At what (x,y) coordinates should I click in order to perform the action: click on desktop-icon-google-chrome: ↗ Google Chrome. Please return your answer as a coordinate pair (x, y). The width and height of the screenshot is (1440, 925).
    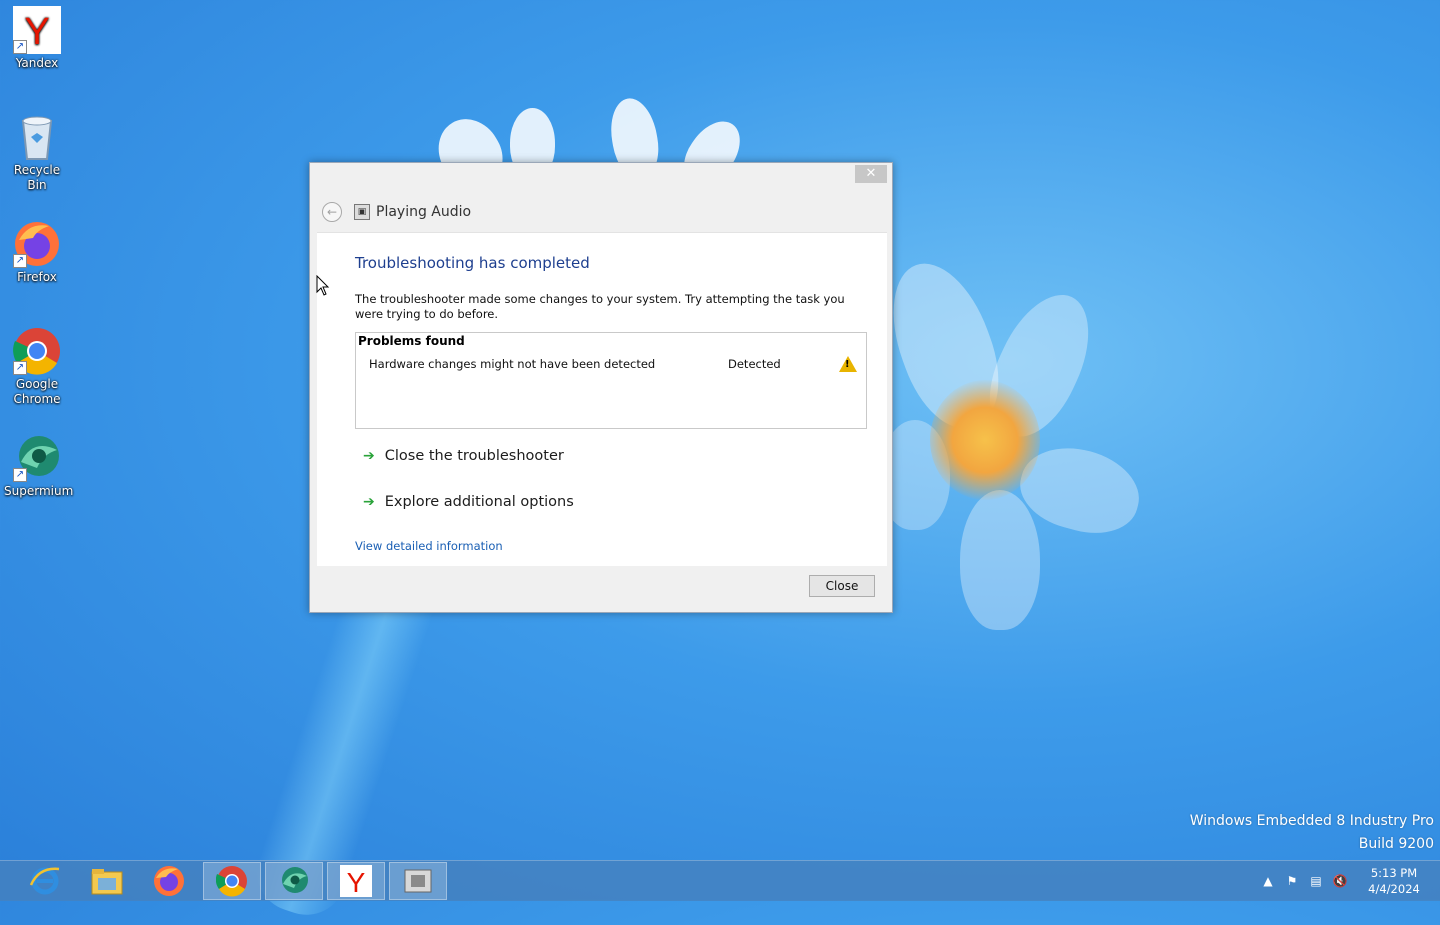
    Looking at the image, I should click on (37, 367).